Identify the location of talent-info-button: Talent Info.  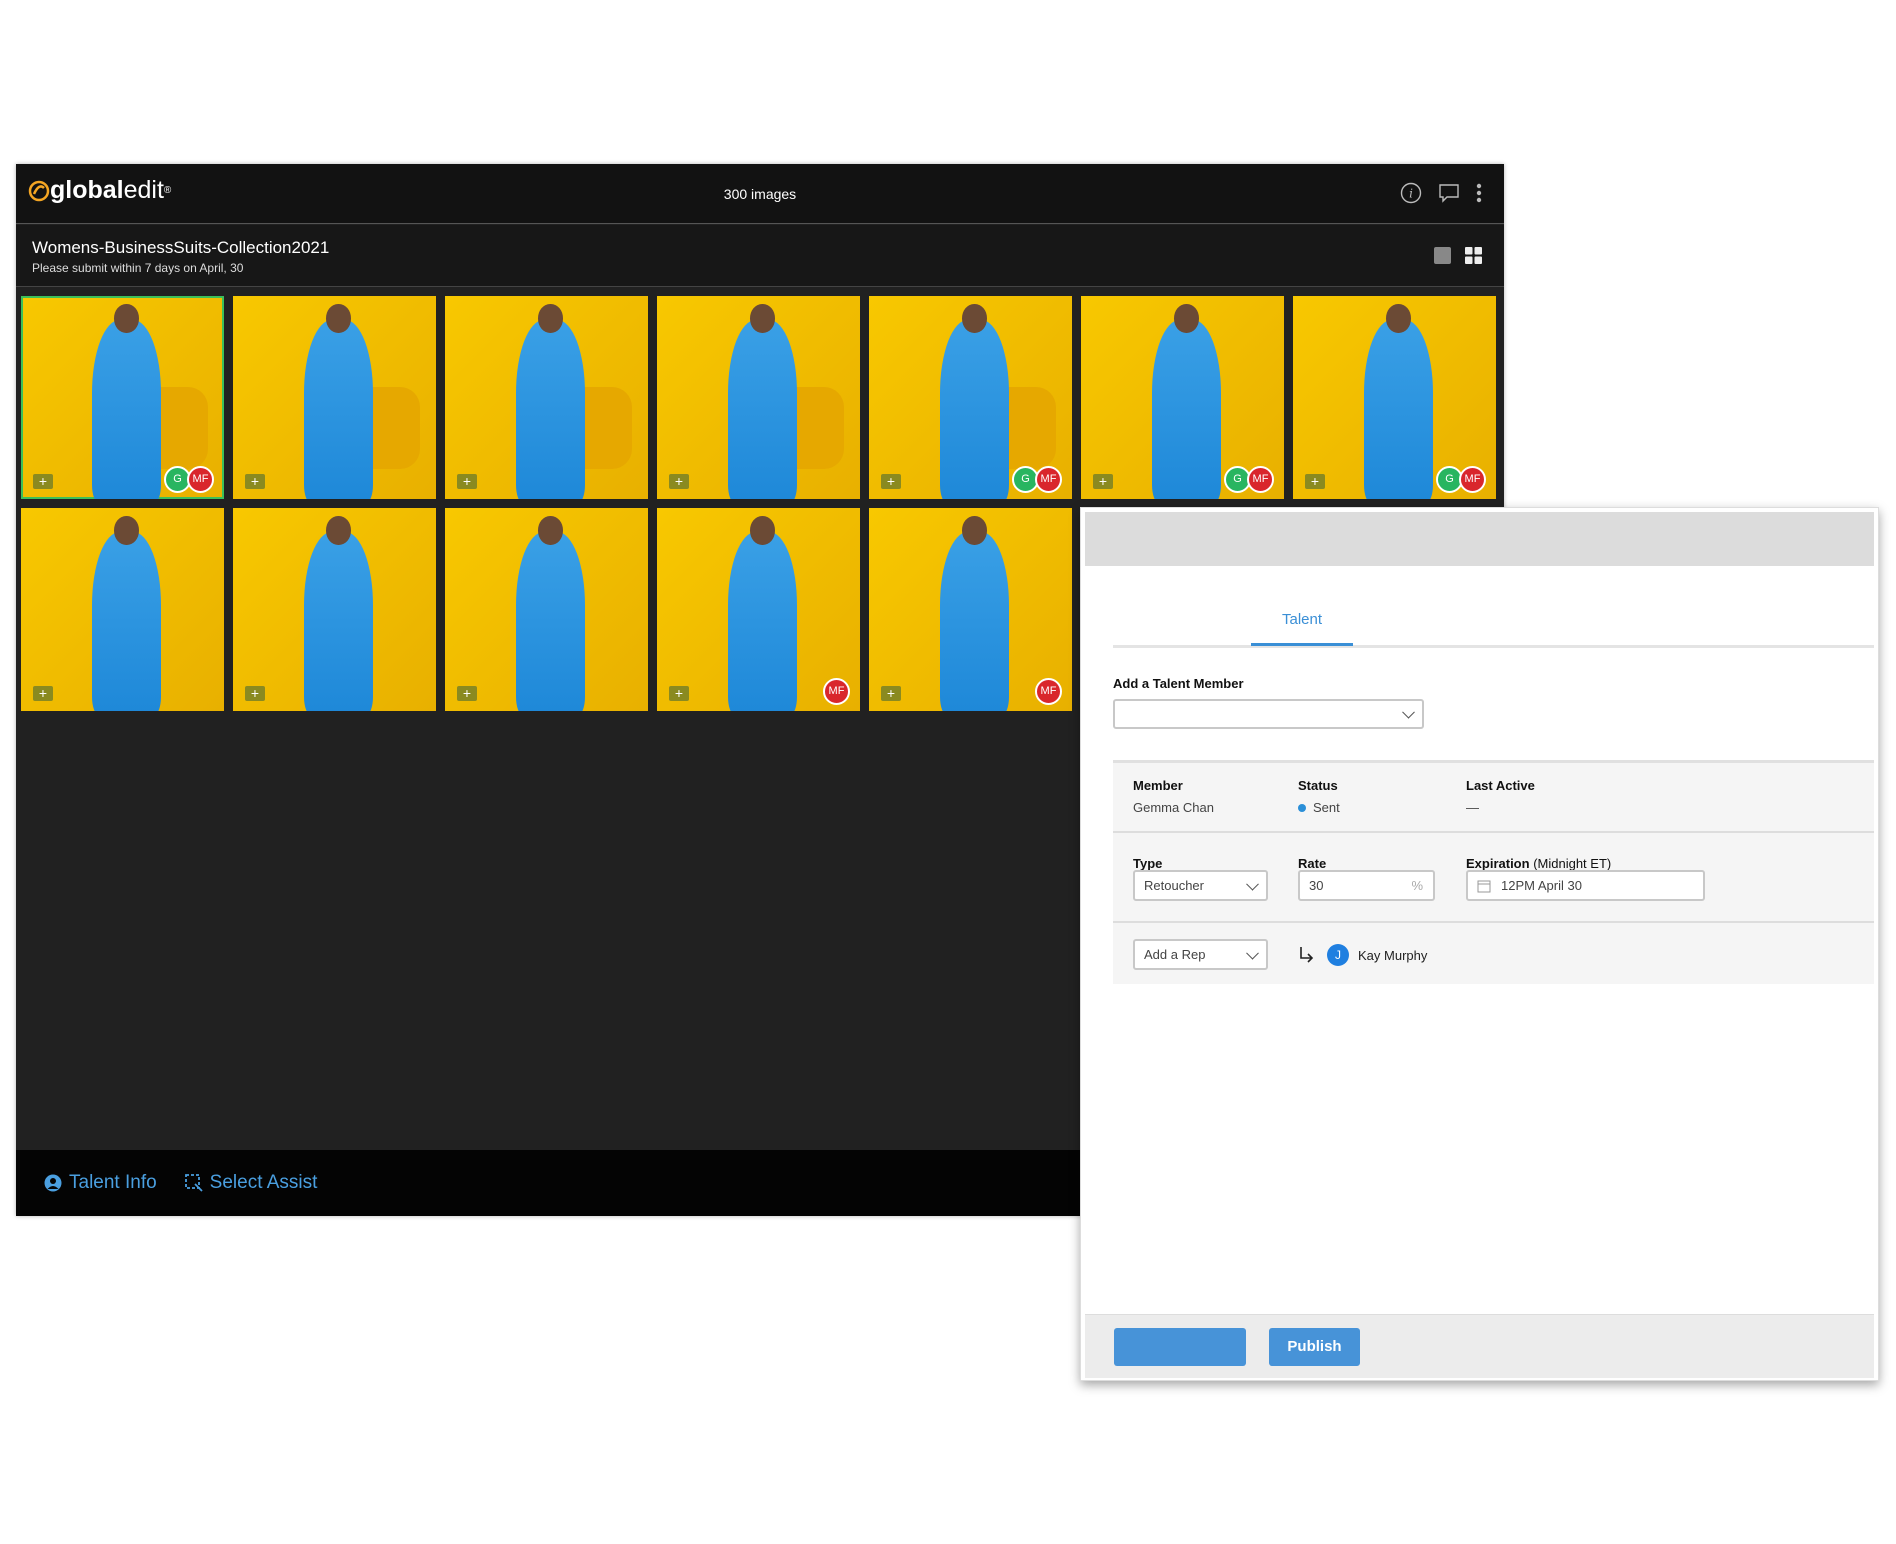
(100, 1183).